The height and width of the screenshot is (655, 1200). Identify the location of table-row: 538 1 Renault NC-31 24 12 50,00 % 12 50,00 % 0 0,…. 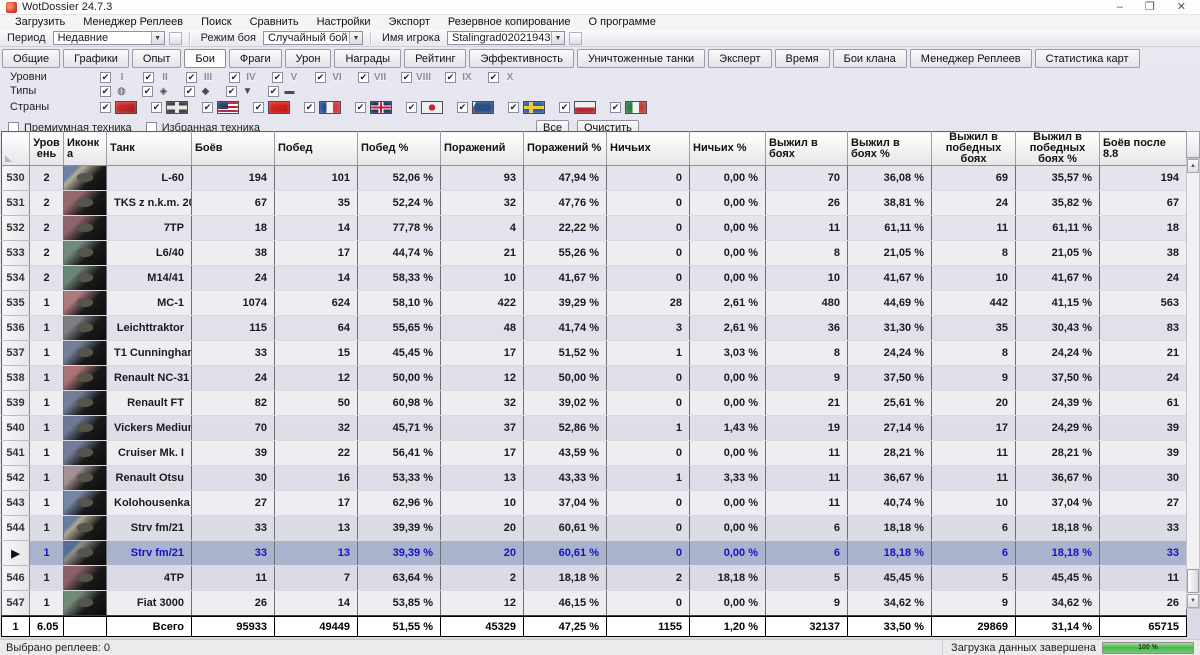
(594, 378).